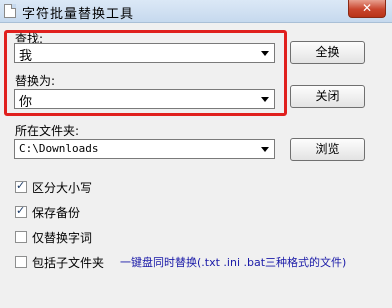 The image size is (392, 308). What do you see at coordinates (21, 186) in the screenshot?
I see `case-sensitive-checkbox` at bounding box center [21, 186].